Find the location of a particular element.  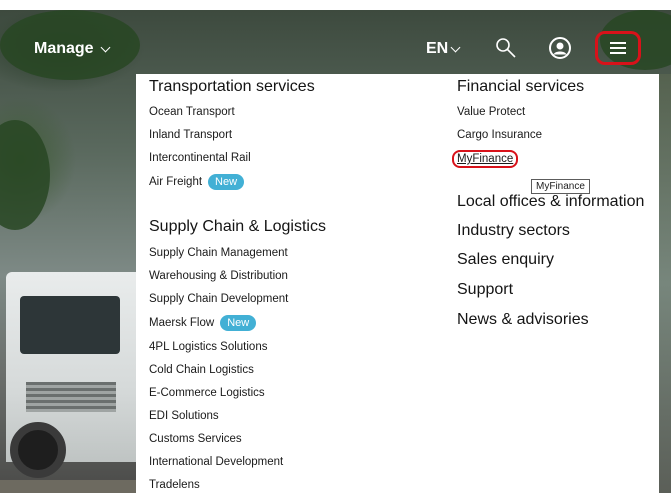

air-freight-label: Air Freight is located at coordinates (176, 182).